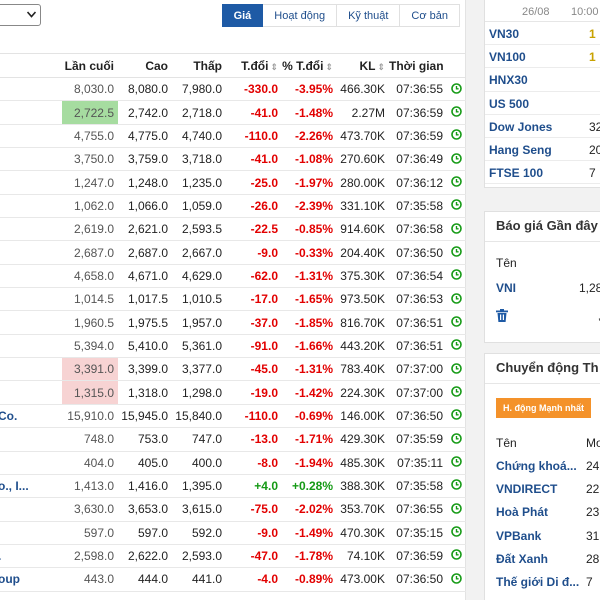 The image size is (600, 600). I want to click on index-name: US 500, so click(509, 104).